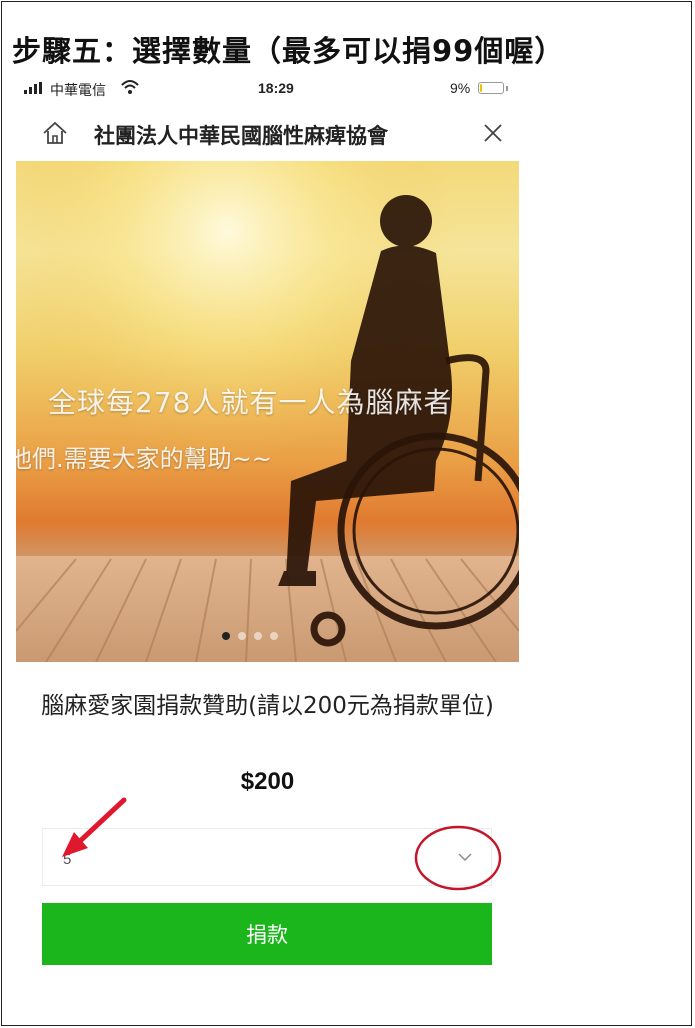 The image size is (695, 1028). What do you see at coordinates (276, 88) in the screenshot?
I see `status-time: 18:29` at bounding box center [276, 88].